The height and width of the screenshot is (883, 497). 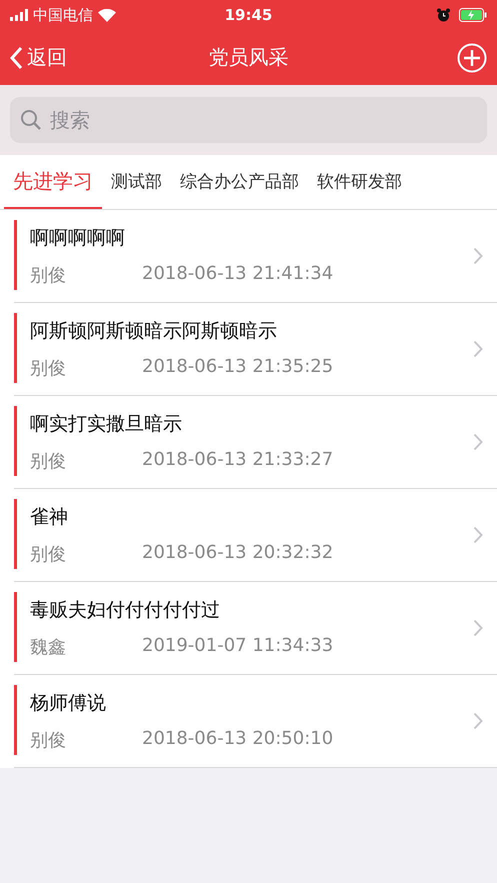 What do you see at coordinates (248, 57) in the screenshot?
I see `page-title: 党员风采` at bounding box center [248, 57].